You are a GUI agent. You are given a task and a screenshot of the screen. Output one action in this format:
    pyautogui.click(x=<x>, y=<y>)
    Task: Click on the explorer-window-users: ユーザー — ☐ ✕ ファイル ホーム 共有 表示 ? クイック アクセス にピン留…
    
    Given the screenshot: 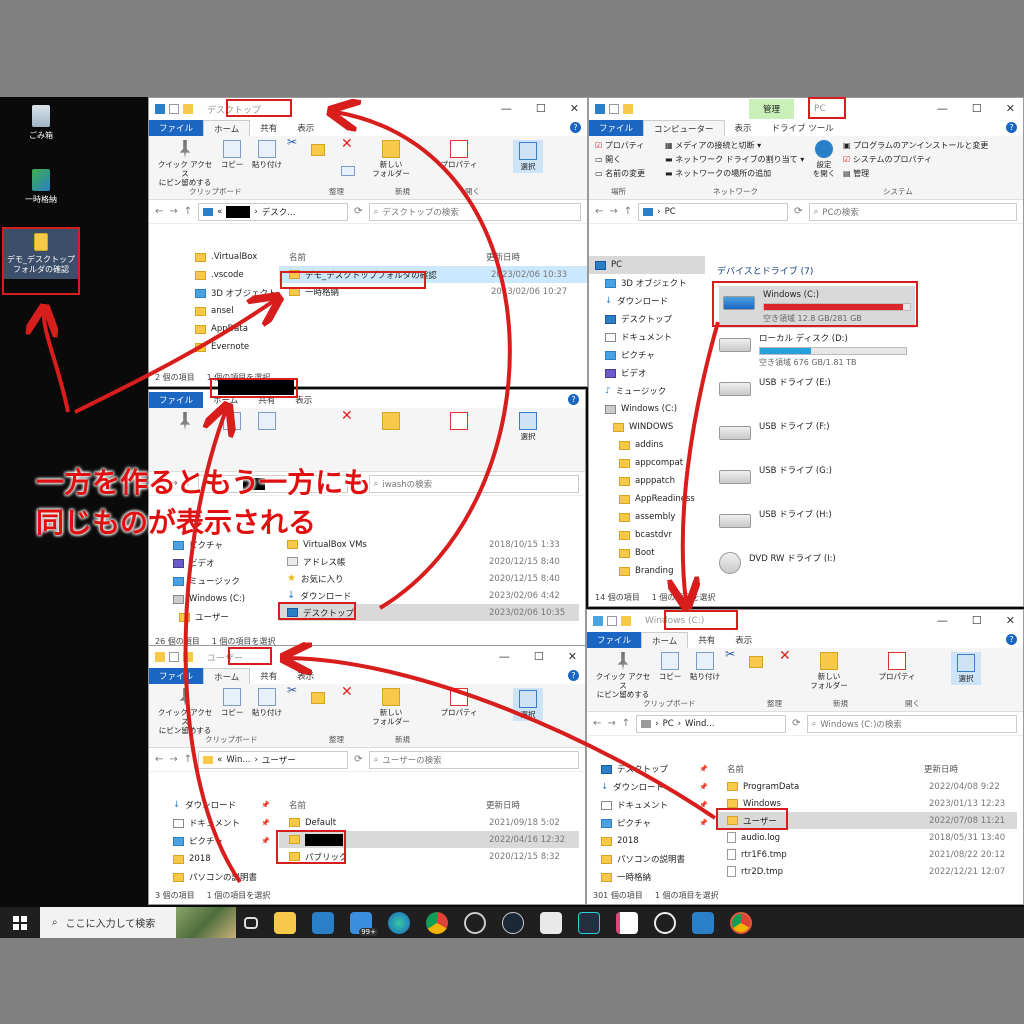 What is the action you would take?
    pyautogui.click(x=367, y=775)
    